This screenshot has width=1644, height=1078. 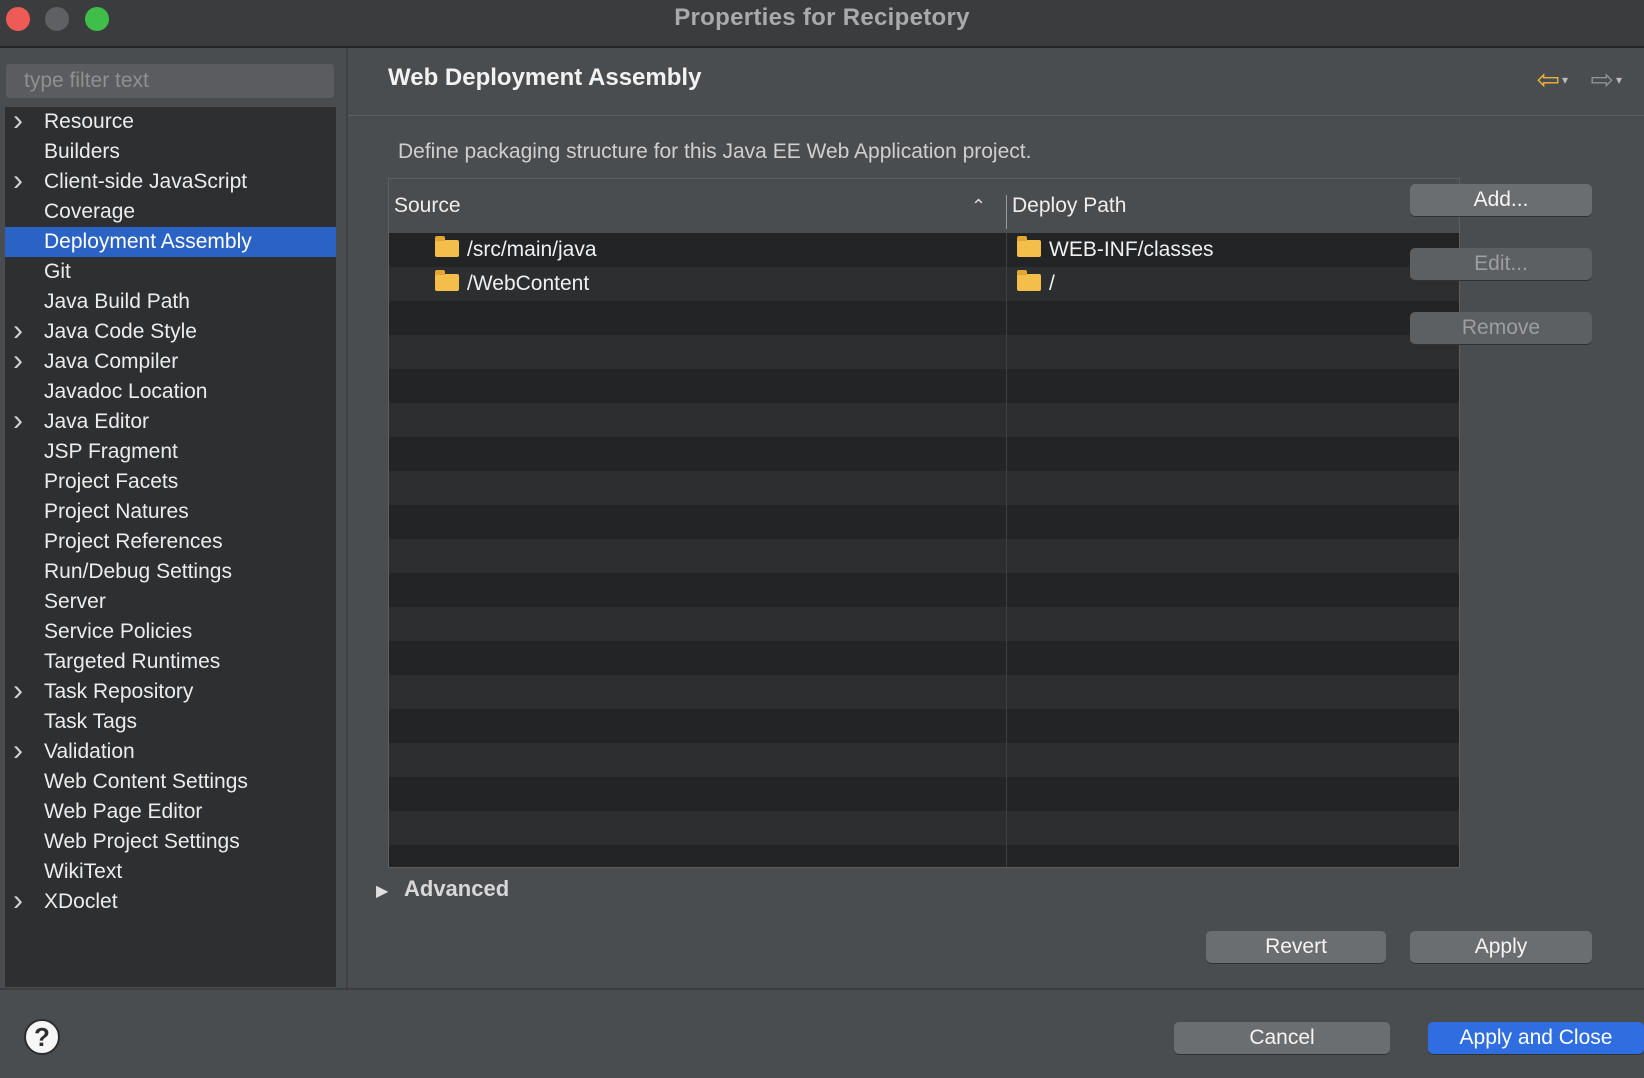 I want to click on sidebar-item-label: Project Natures, so click(x=116, y=511).